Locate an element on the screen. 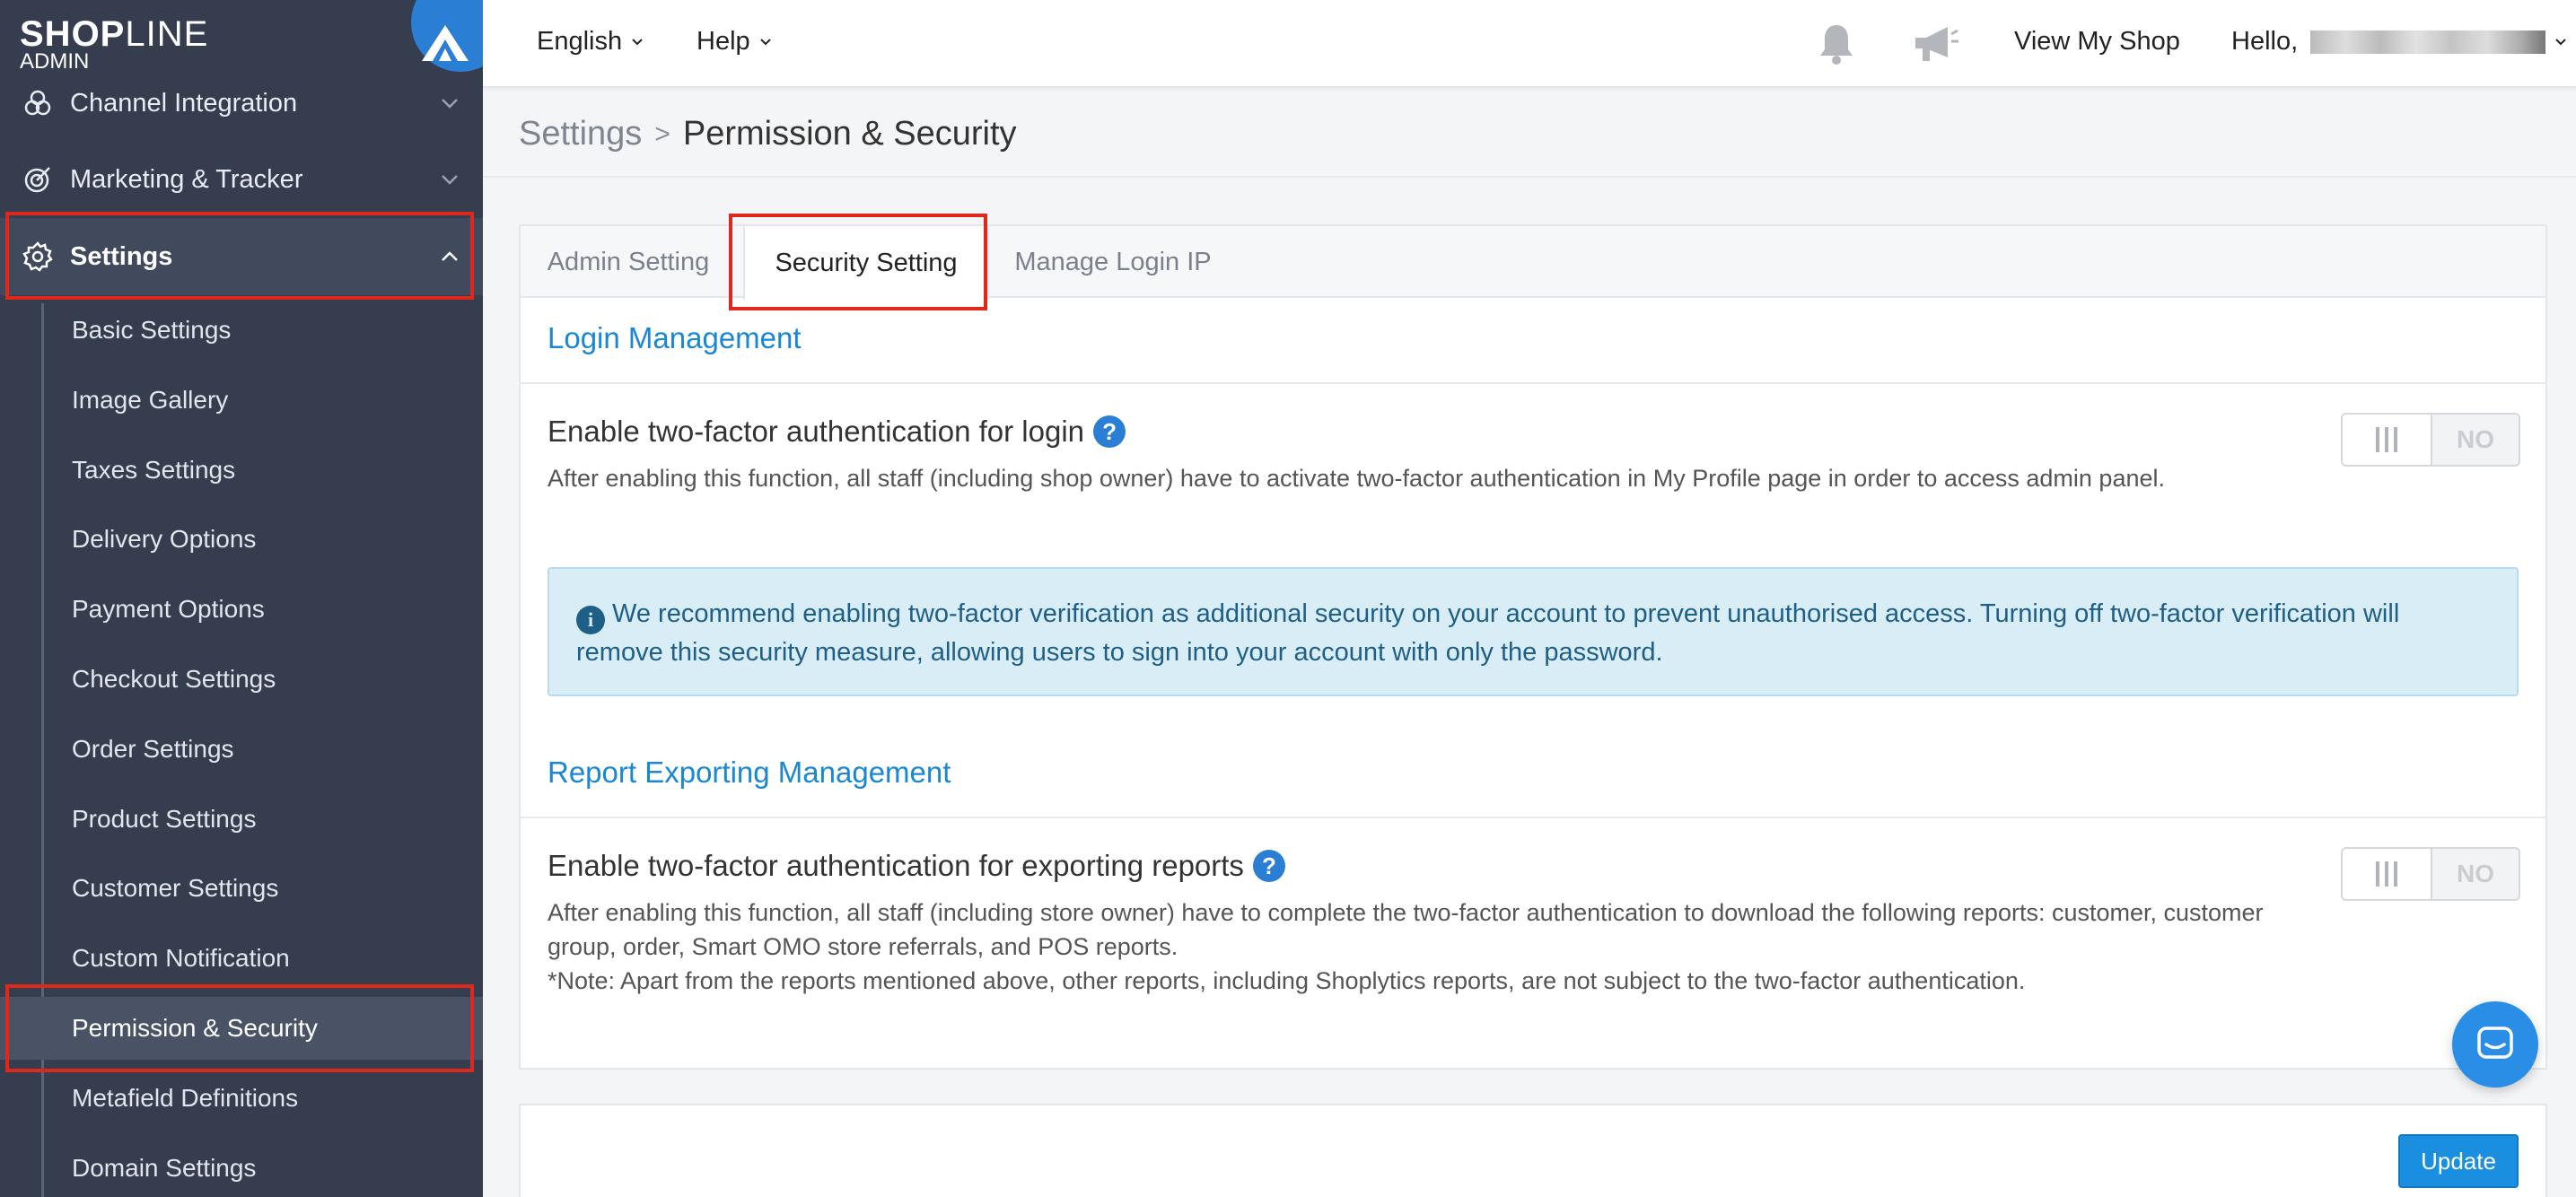  info-icon: i is located at coordinates (590, 620).